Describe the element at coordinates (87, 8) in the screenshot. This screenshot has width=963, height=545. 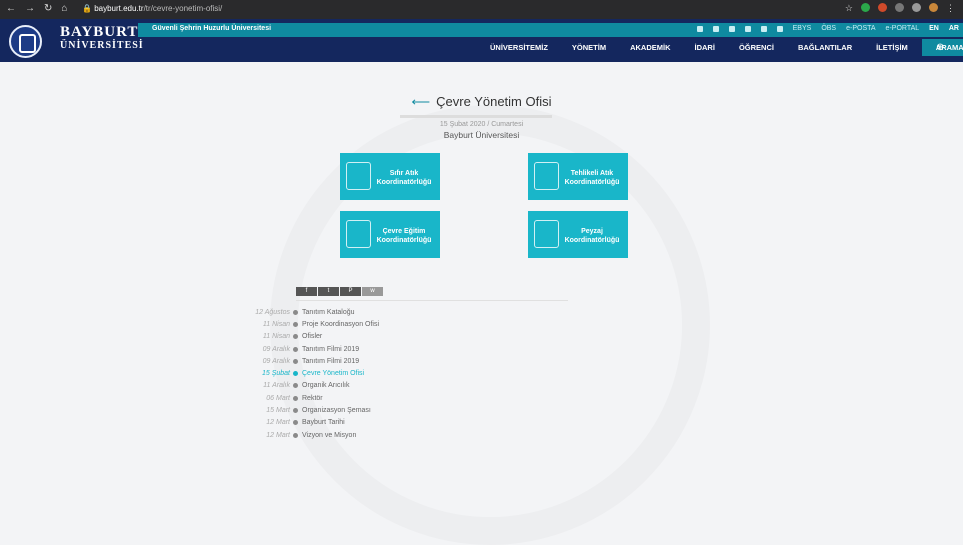
I see `lock-icon: 🔒` at that location.